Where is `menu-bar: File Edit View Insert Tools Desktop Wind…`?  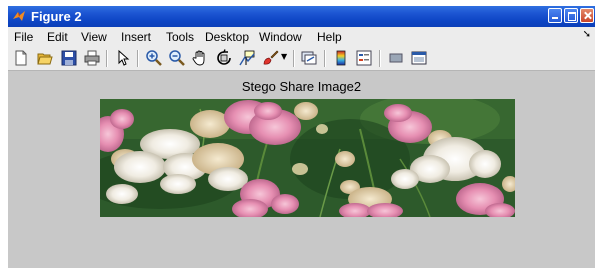
menu-bar: File Edit View Insert Tools Desktop Wind… is located at coordinates (301, 36).